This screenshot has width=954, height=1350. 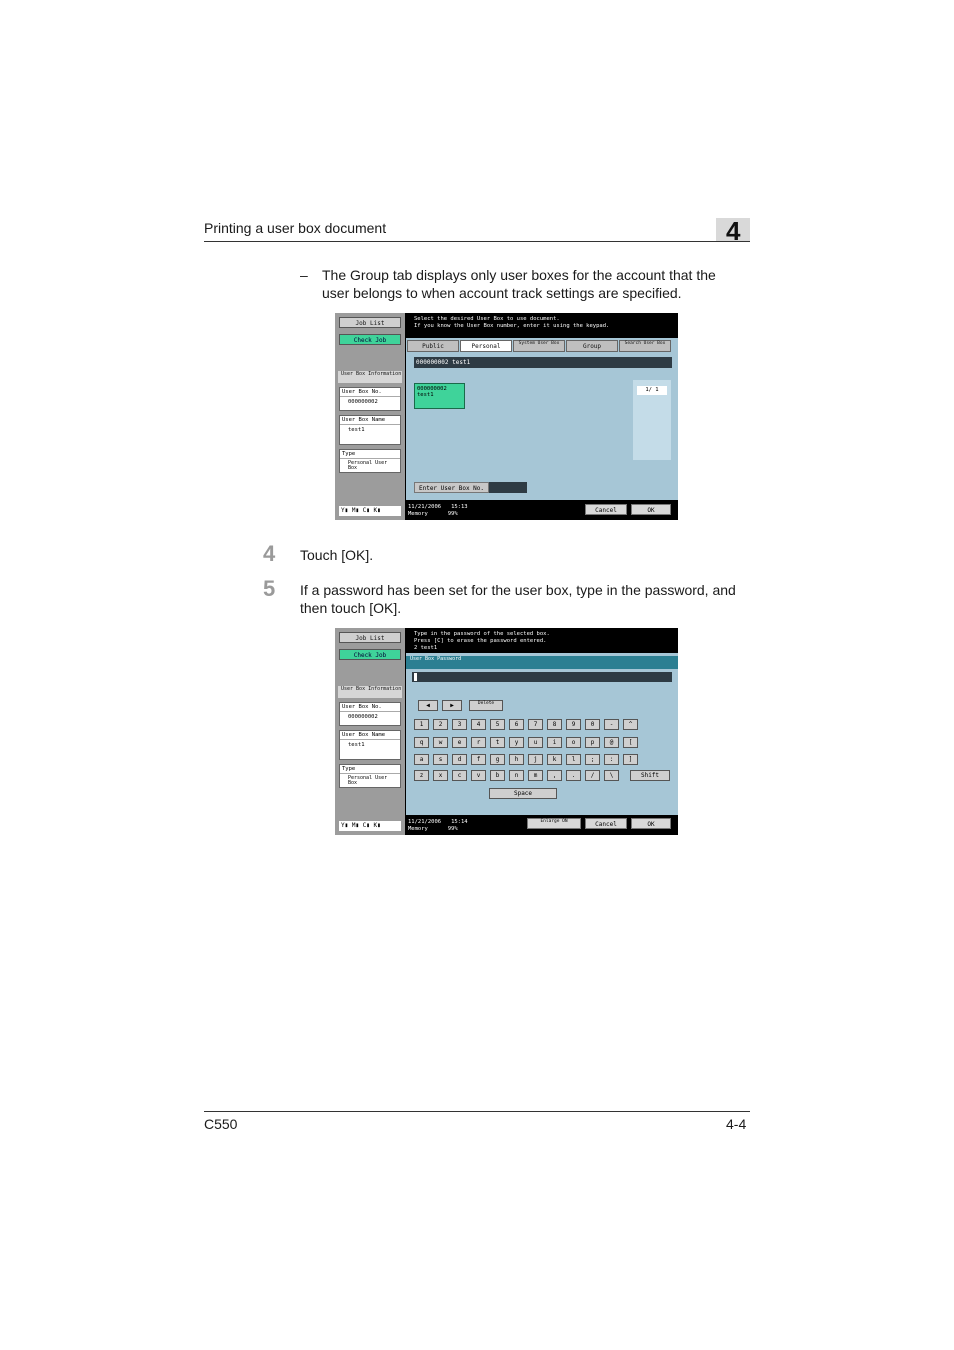 I want to click on key-row2-8: o, so click(x=573, y=742).